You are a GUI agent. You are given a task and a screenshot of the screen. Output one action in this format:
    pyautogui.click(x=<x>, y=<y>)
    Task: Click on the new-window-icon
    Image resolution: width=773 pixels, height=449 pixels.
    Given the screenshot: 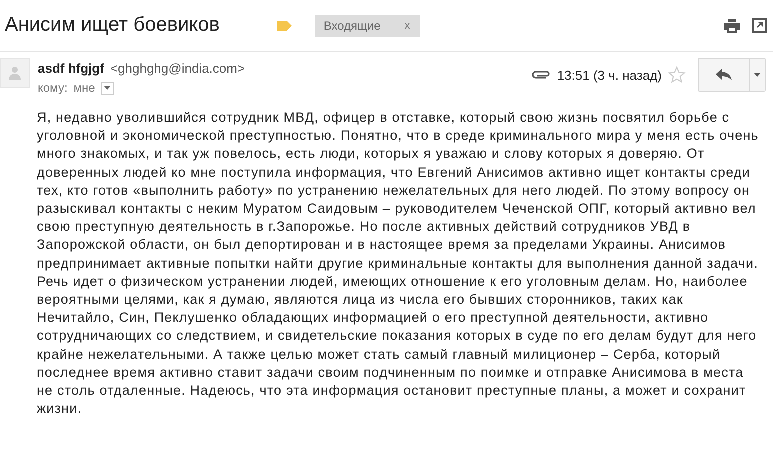 What is the action you would take?
    pyautogui.click(x=759, y=25)
    